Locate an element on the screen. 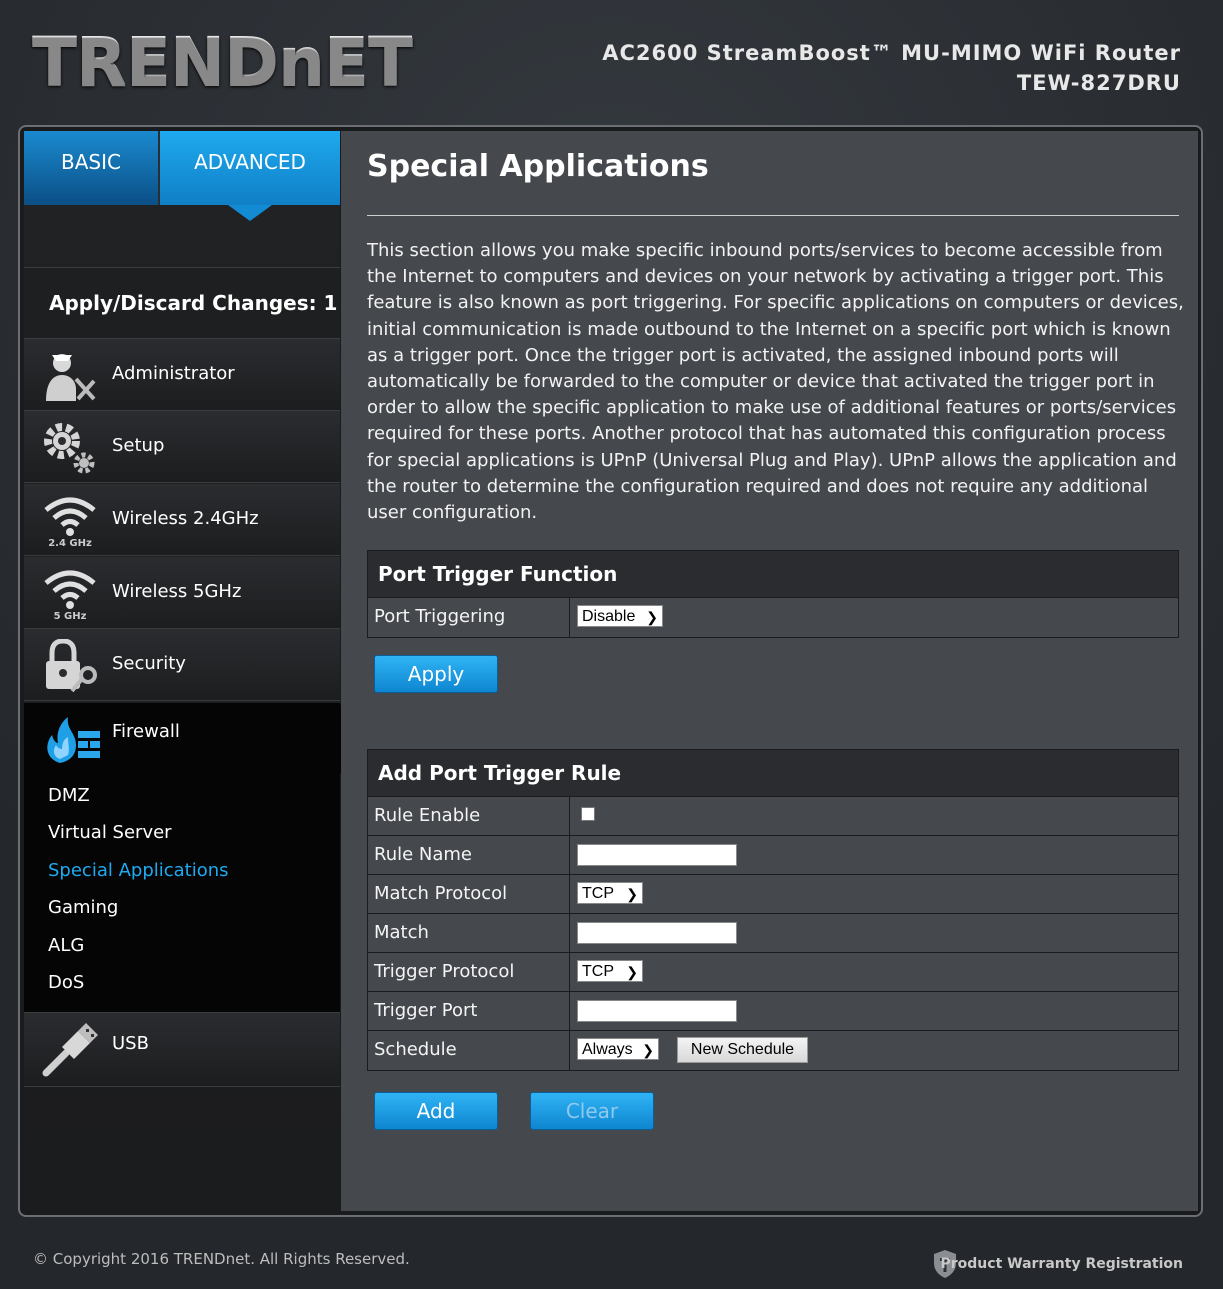 The width and height of the screenshot is (1223, 1289). row-port-triggering: Port Triggering Disable ❯ is located at coordinates (773, 617).